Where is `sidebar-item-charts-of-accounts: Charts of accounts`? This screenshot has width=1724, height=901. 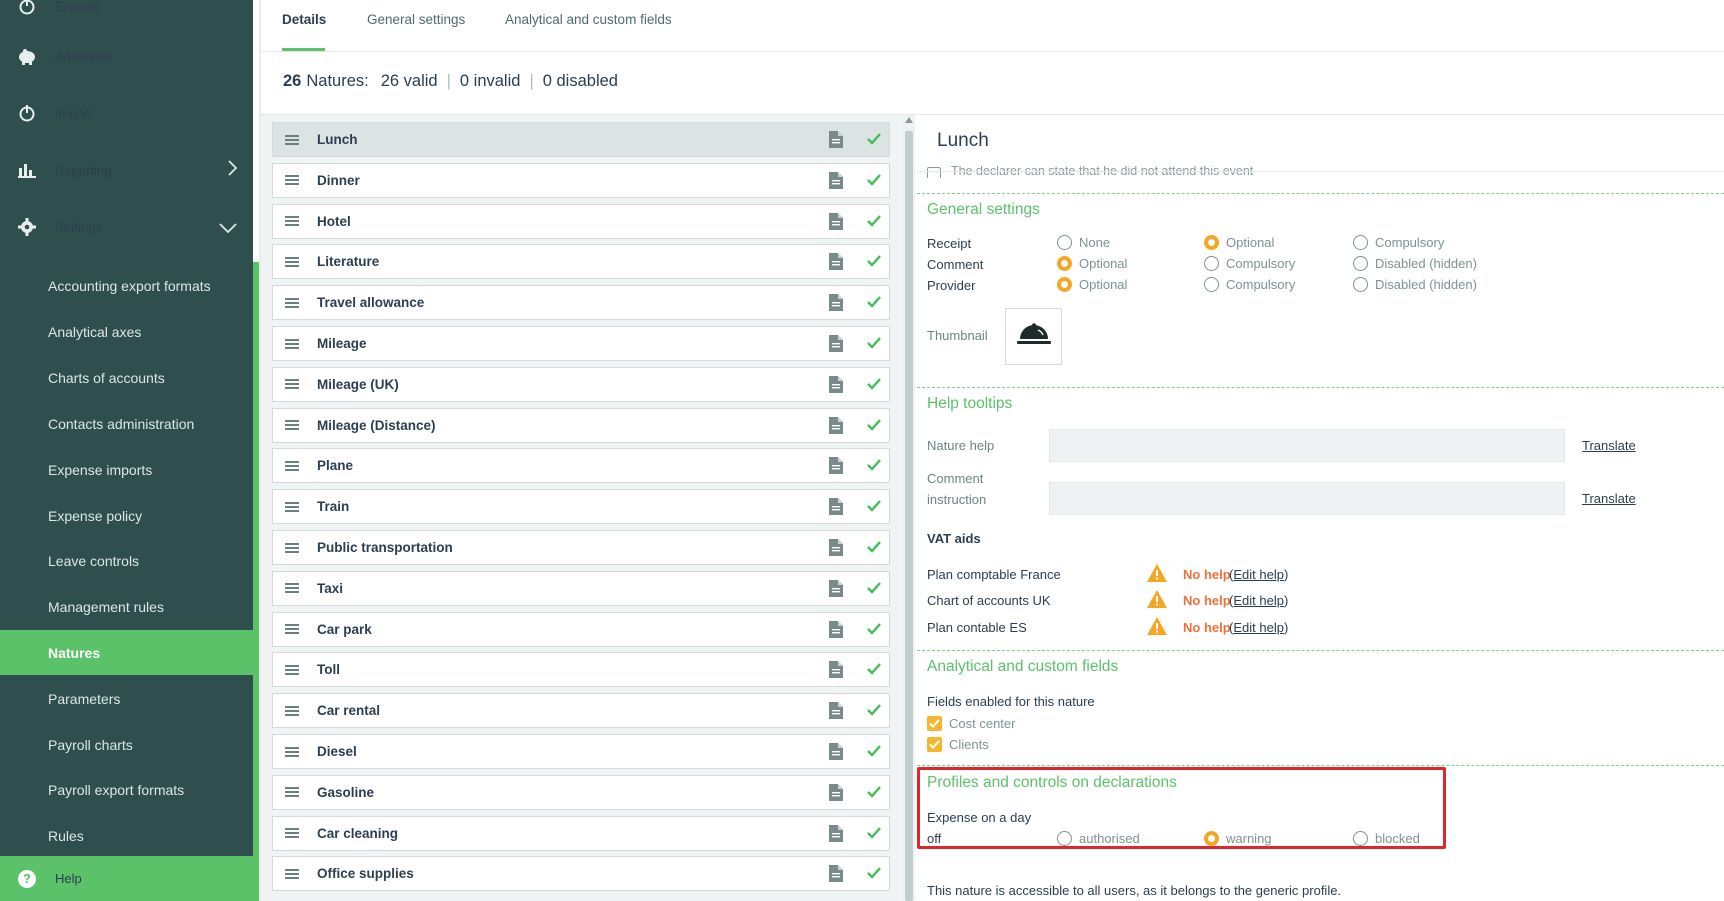 sidebar-item-charts-of-accounts: Charts of accounts is located at coordinates (126, 377).